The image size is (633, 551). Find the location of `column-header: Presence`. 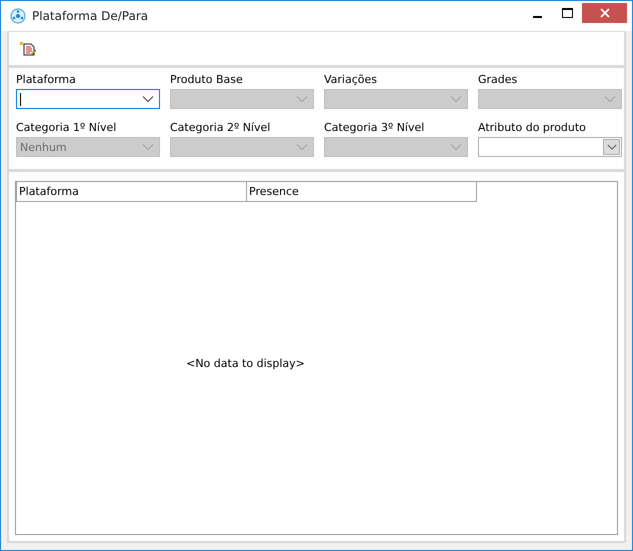

column-header: Presence is located at coordinates (361, 191).